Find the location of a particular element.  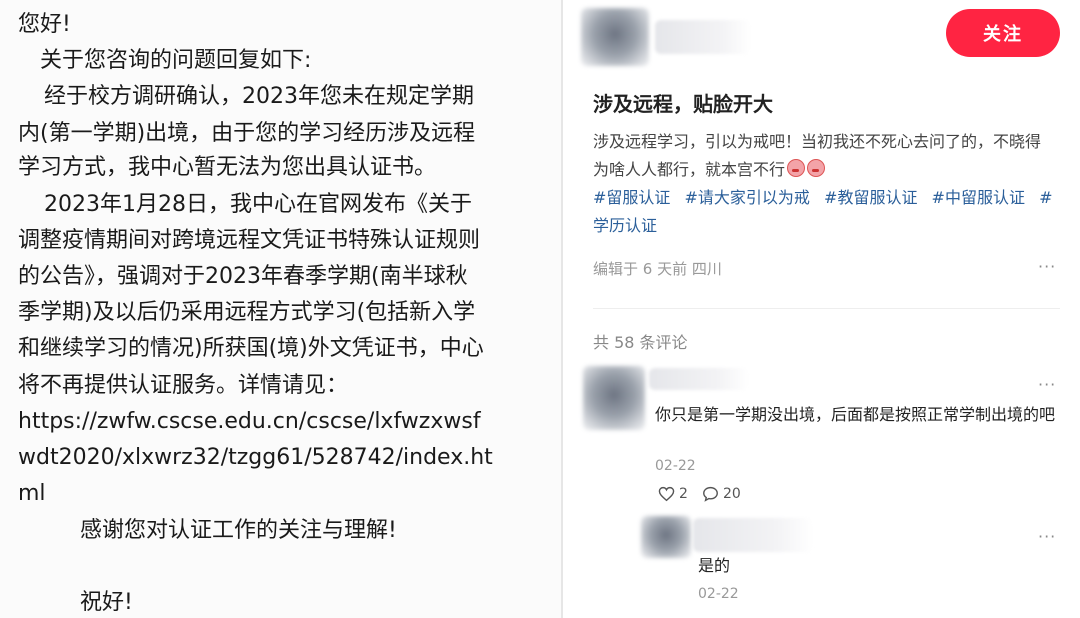

like-count: 2 is located at coordinates (683, 494).